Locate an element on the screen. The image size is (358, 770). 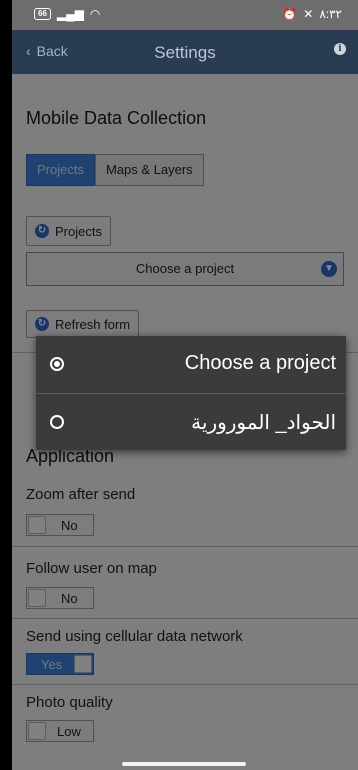
nav-bar: ‹ Back Settings i is located at coordinates (185, 52).